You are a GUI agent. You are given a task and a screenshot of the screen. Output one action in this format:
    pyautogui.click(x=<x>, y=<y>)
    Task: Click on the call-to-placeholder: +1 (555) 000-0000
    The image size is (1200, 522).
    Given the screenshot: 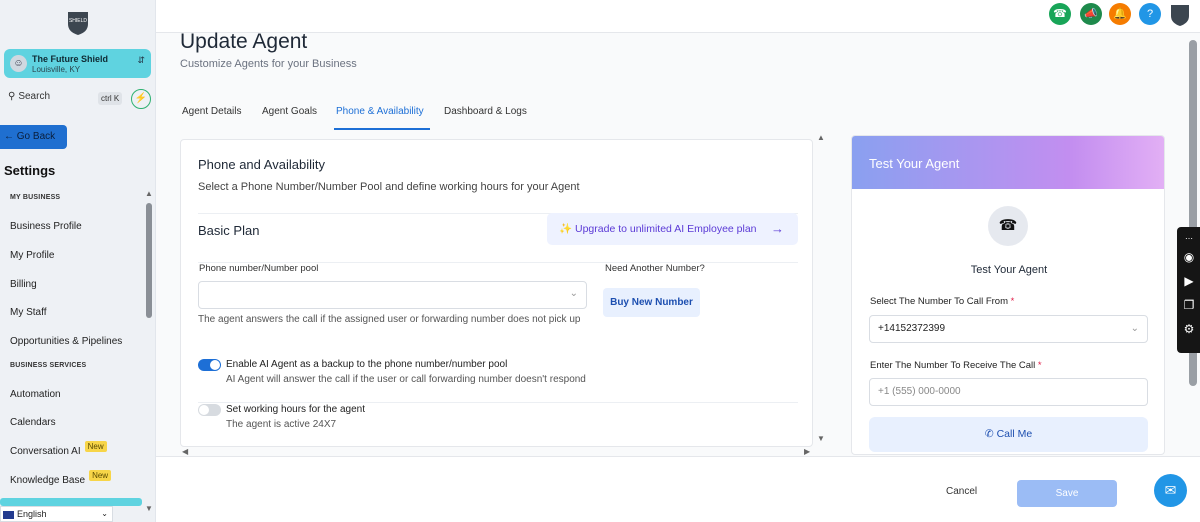 What is the action you would take?
    pyautogui.click(x=919, y=391)
    